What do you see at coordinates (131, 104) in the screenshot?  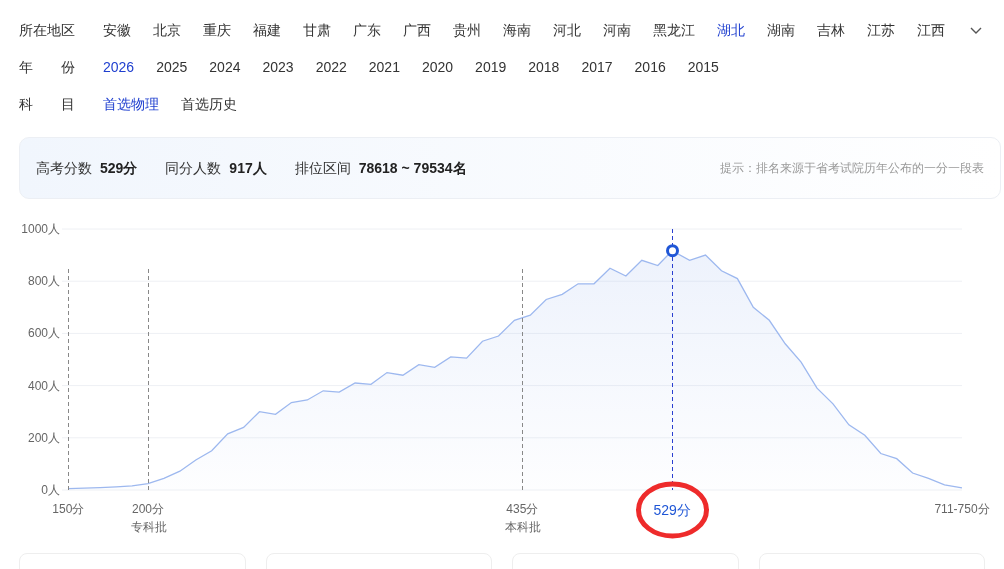 I see `filter-option: 首选物理` at bounding box center [131, 104].